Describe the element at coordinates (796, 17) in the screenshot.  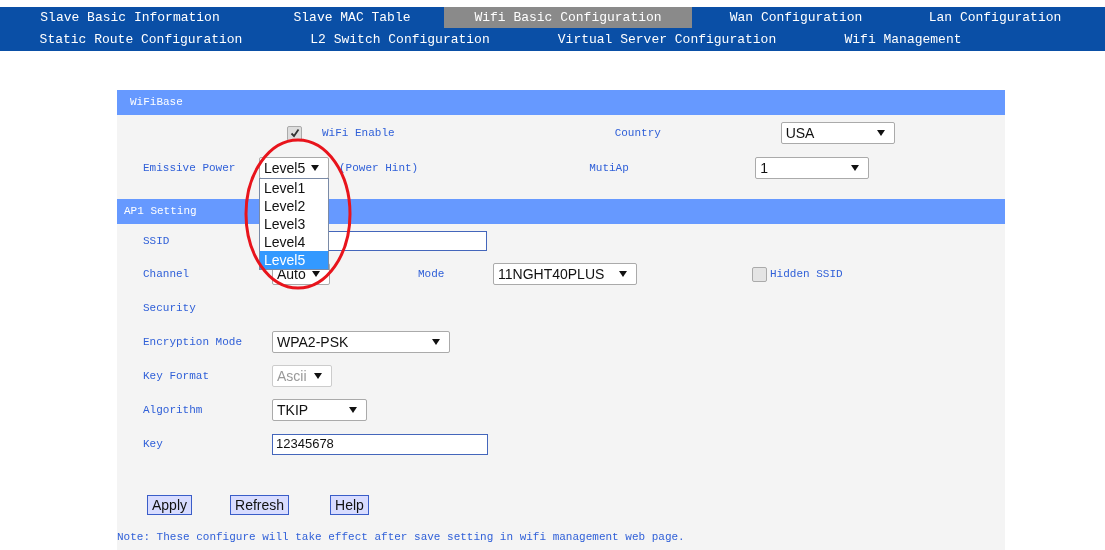
I see `nav-tab: Wan Configuration` at that location.